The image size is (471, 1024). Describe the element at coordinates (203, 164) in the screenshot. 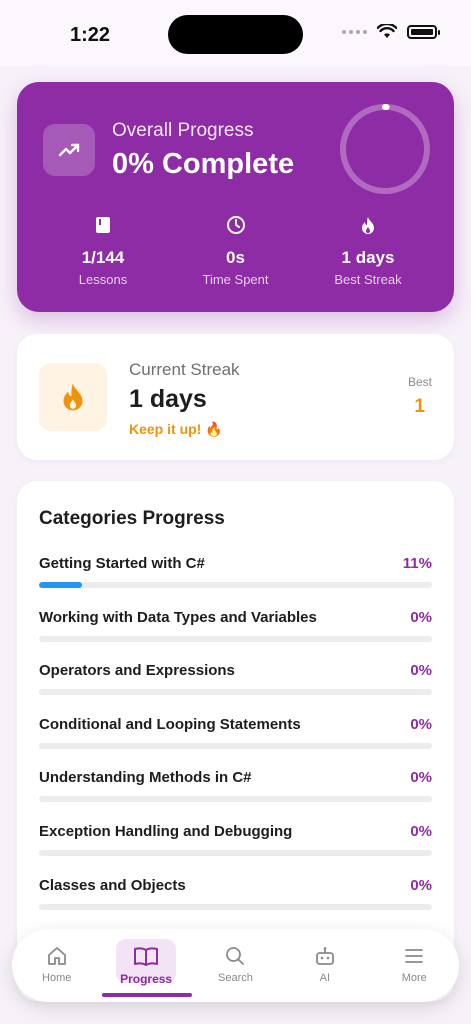

I see `overall-progress-value: 0% Complete` at that location.